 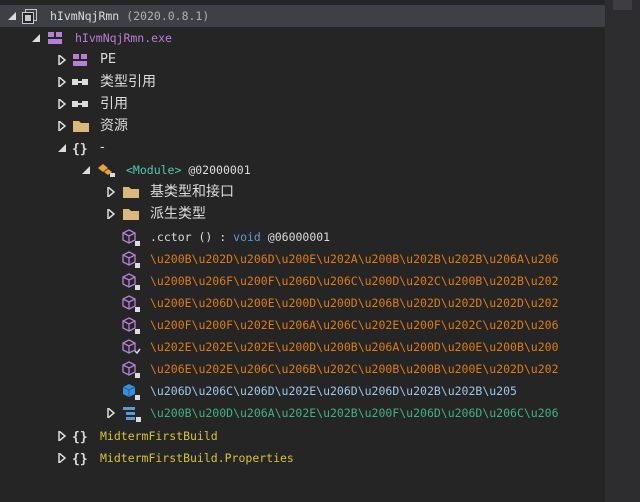 What do you see at coordinates (240, 237) in the screenshot?
I see `cctor-label: .cctor () : void @06000001` at bounding box center [240, 237].